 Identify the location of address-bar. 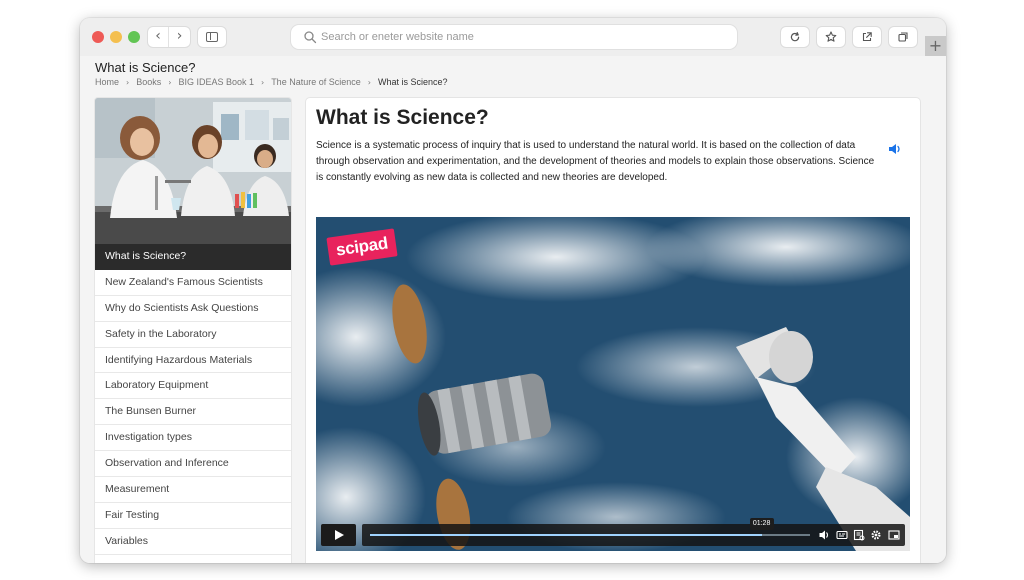
(514, 37).